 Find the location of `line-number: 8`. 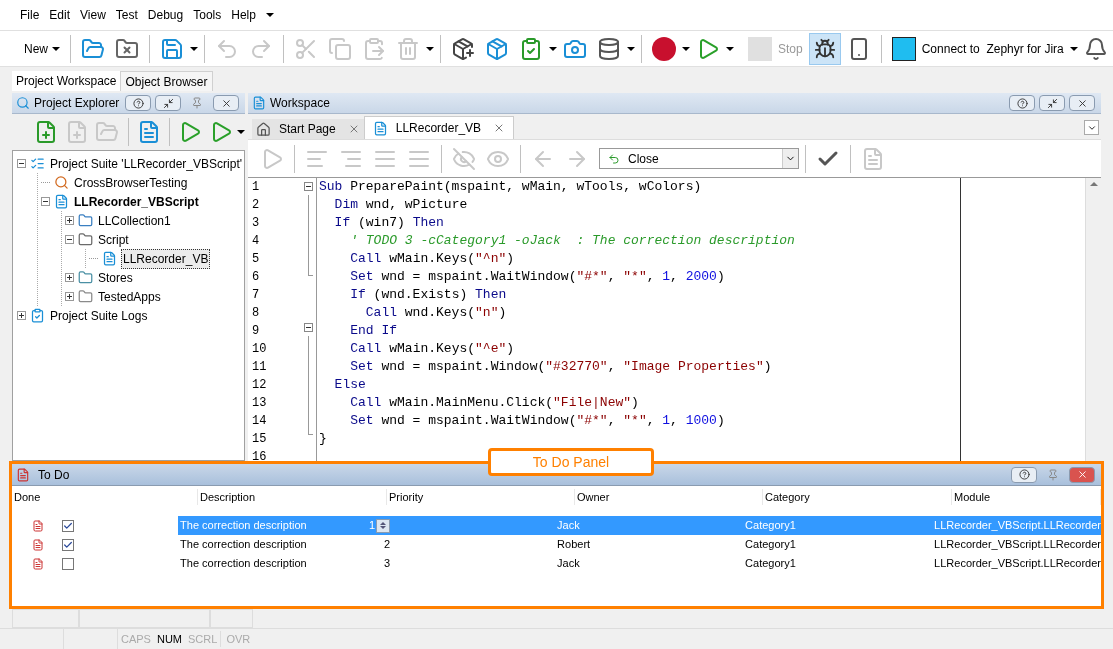

line-number: 8 is located at coordinates (256, 313).